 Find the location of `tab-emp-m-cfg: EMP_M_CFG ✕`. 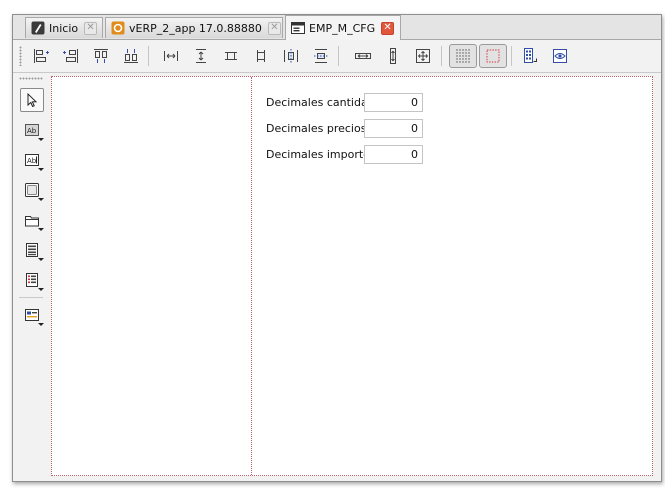

tab-emp-m-cfg: EMP_M_CFG ✕ is located at coordinates (343, 27).